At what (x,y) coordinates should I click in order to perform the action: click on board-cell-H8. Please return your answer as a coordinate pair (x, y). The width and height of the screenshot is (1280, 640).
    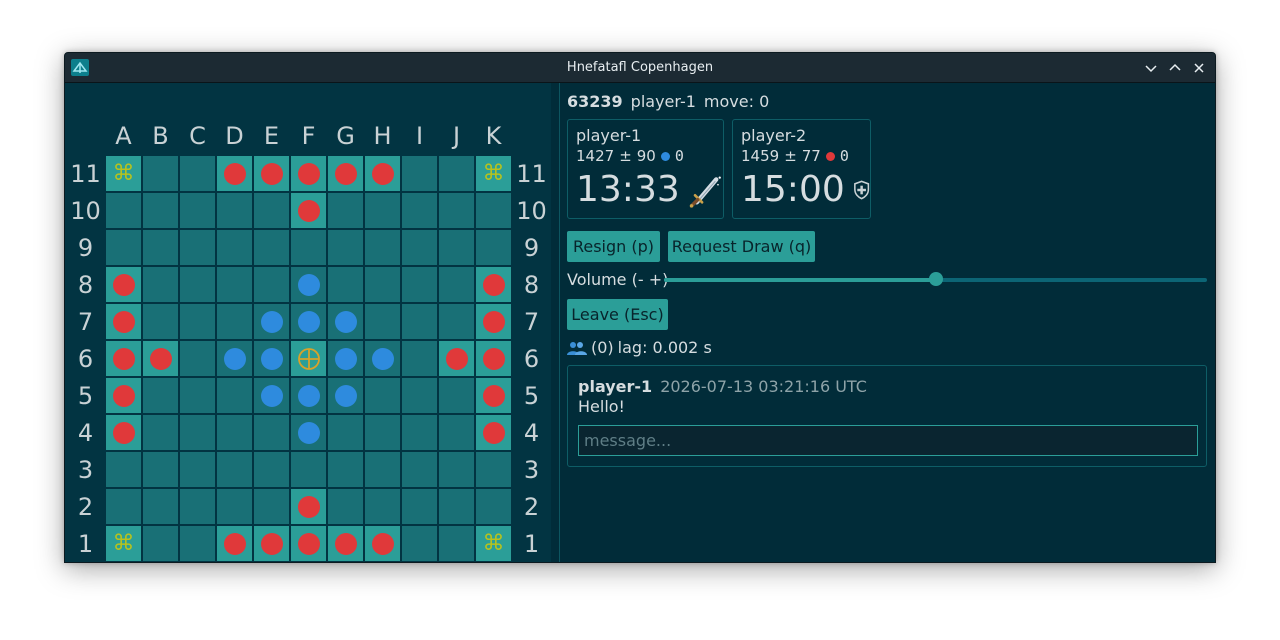
    Looking at the image, I should click on (382, 284).